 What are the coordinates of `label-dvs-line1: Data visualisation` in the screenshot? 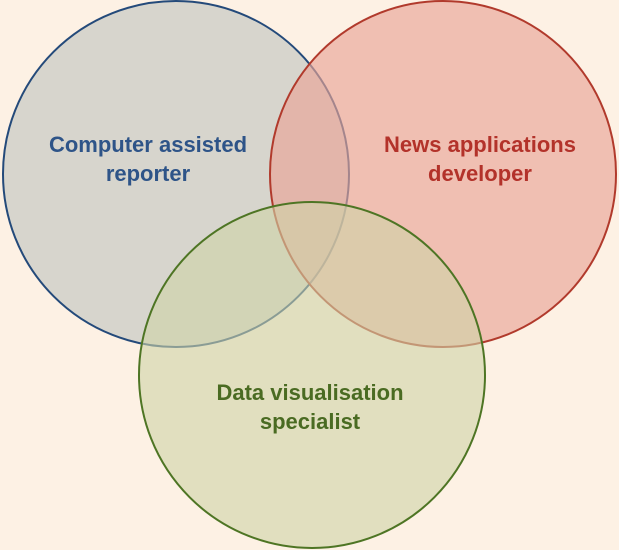 It's located at (309, 392).